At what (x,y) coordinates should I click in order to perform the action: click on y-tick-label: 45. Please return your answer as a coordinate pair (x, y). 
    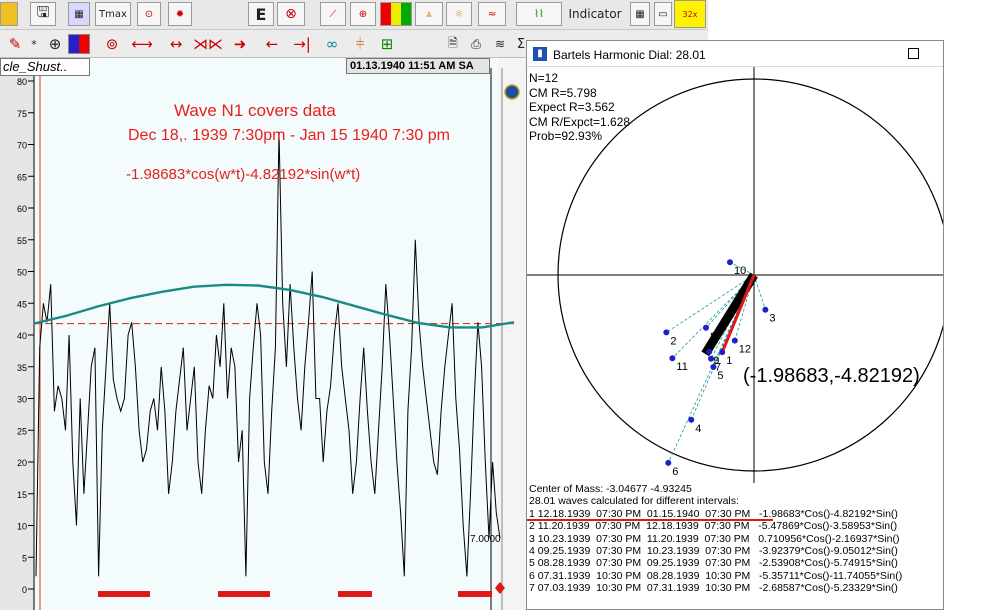
    Looking at the image, I should click on (22, 304).